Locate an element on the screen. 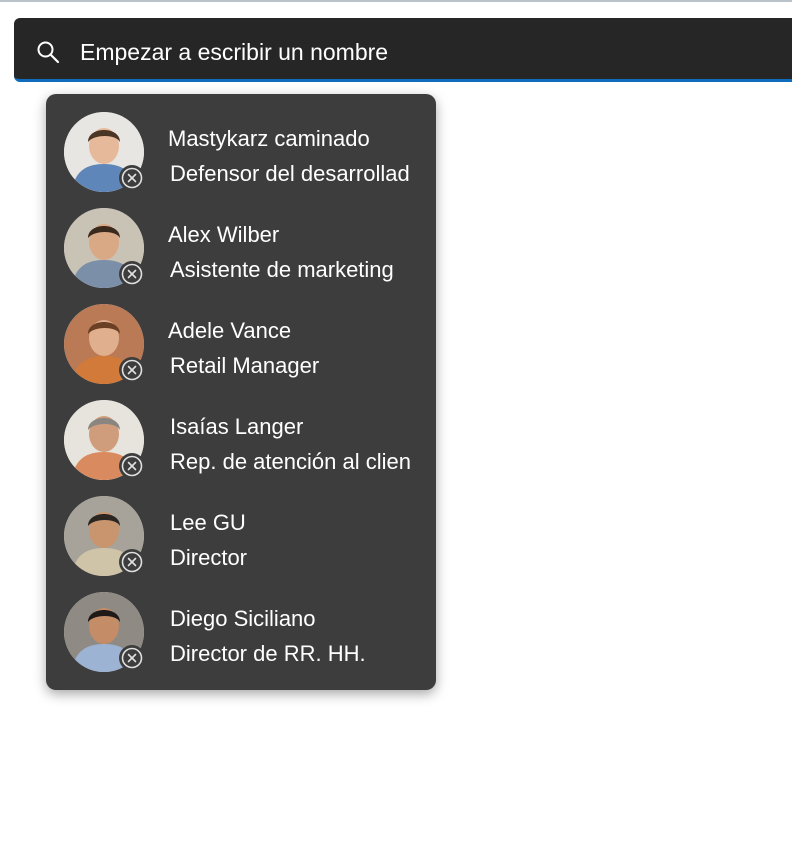 The height and width of the screenshot is (852, 792). person-suggestion-item: Lee GU Director is located at coordinates (241, 527).